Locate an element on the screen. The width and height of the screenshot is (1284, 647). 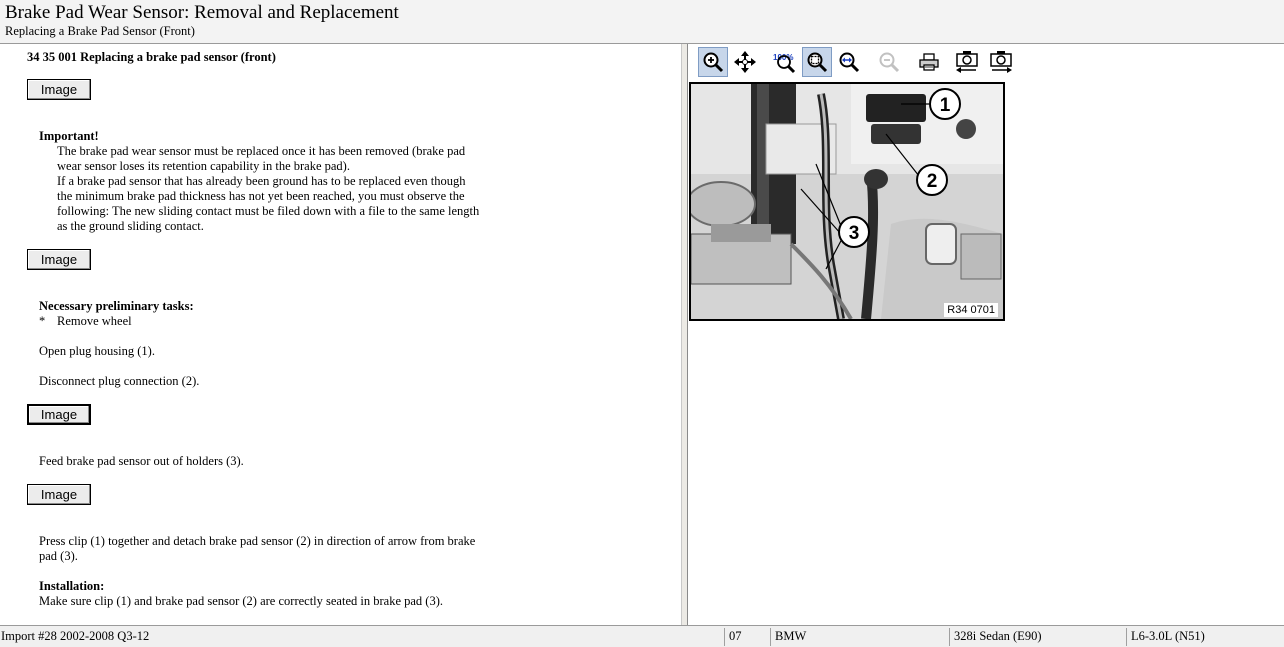
status-code: 07 is located at coordinates (735, 636).